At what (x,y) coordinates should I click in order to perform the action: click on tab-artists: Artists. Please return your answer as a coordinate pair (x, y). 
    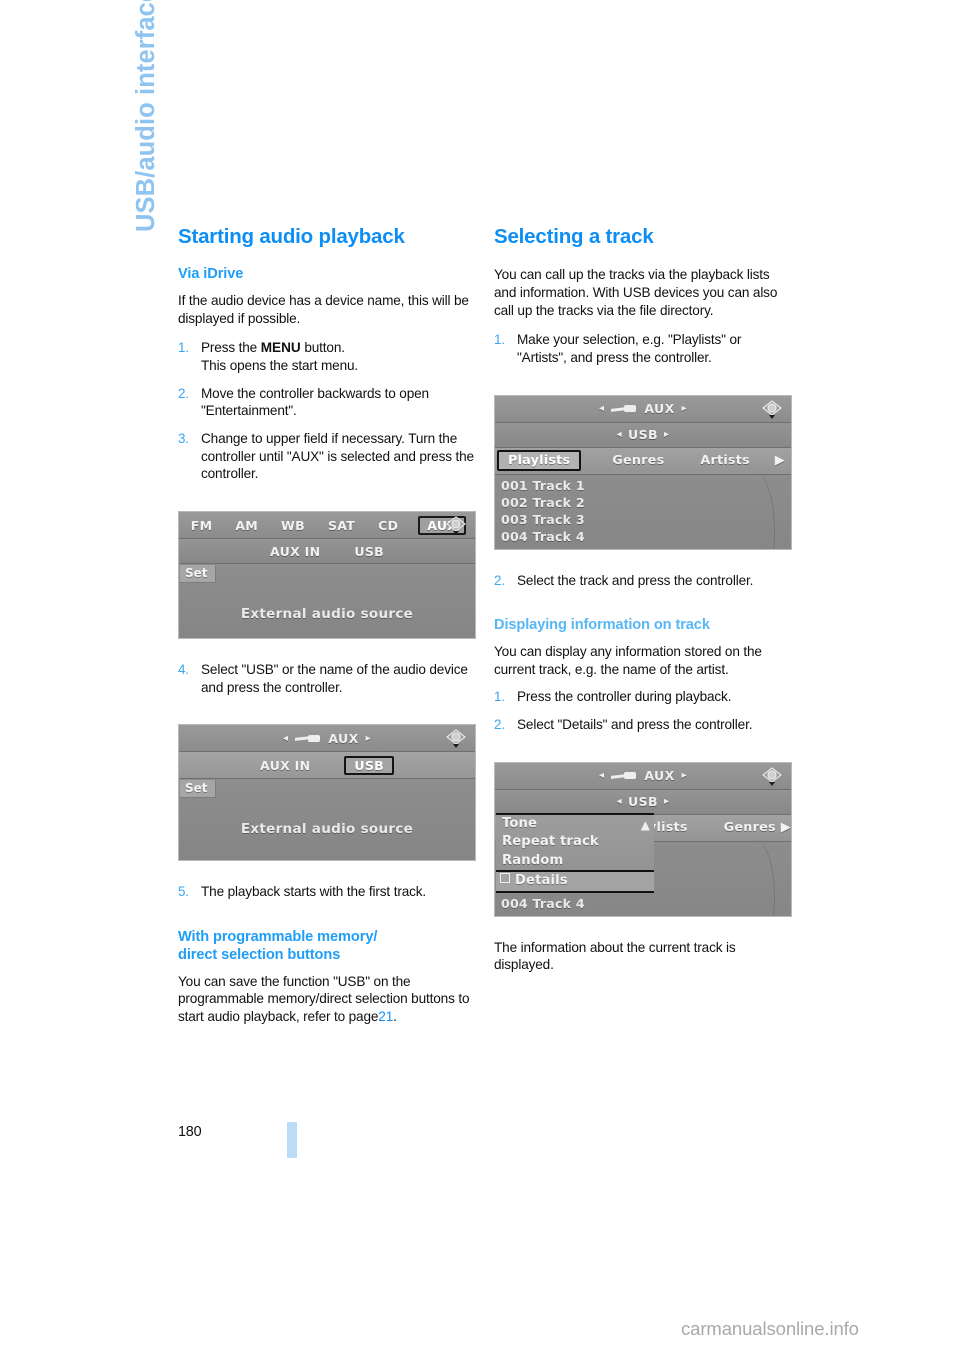
    Looking at the image, I should click on (724, 460).